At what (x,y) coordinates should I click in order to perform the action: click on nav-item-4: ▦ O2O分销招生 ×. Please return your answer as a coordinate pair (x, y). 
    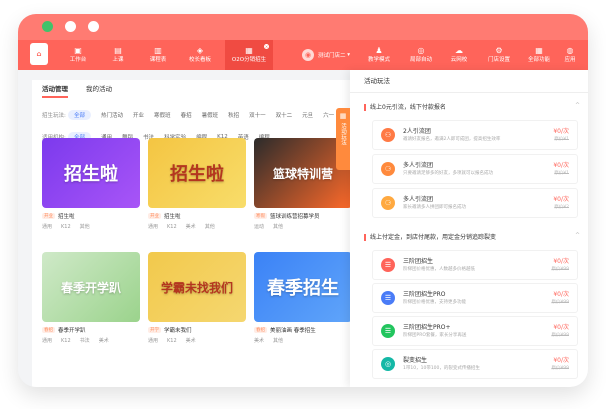
    Looking at the image, I should click on (249, 55).